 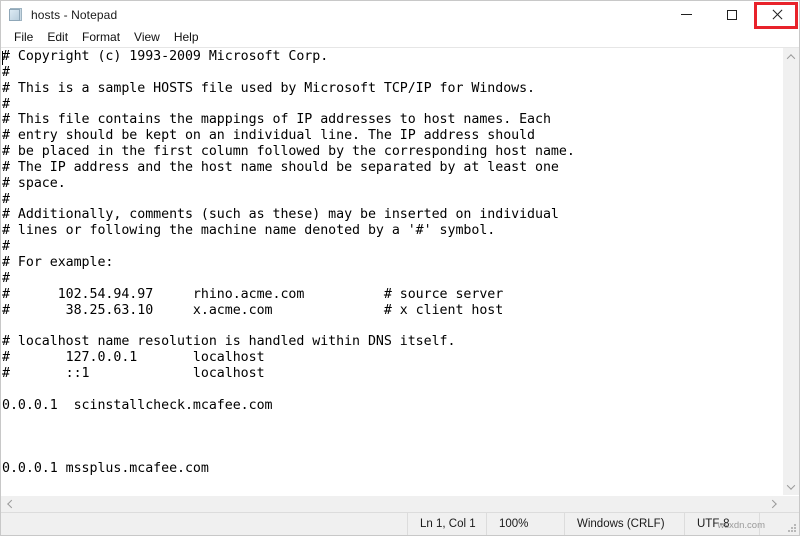 I want to click on status-bar-spacer, so click(x=204, y=524).